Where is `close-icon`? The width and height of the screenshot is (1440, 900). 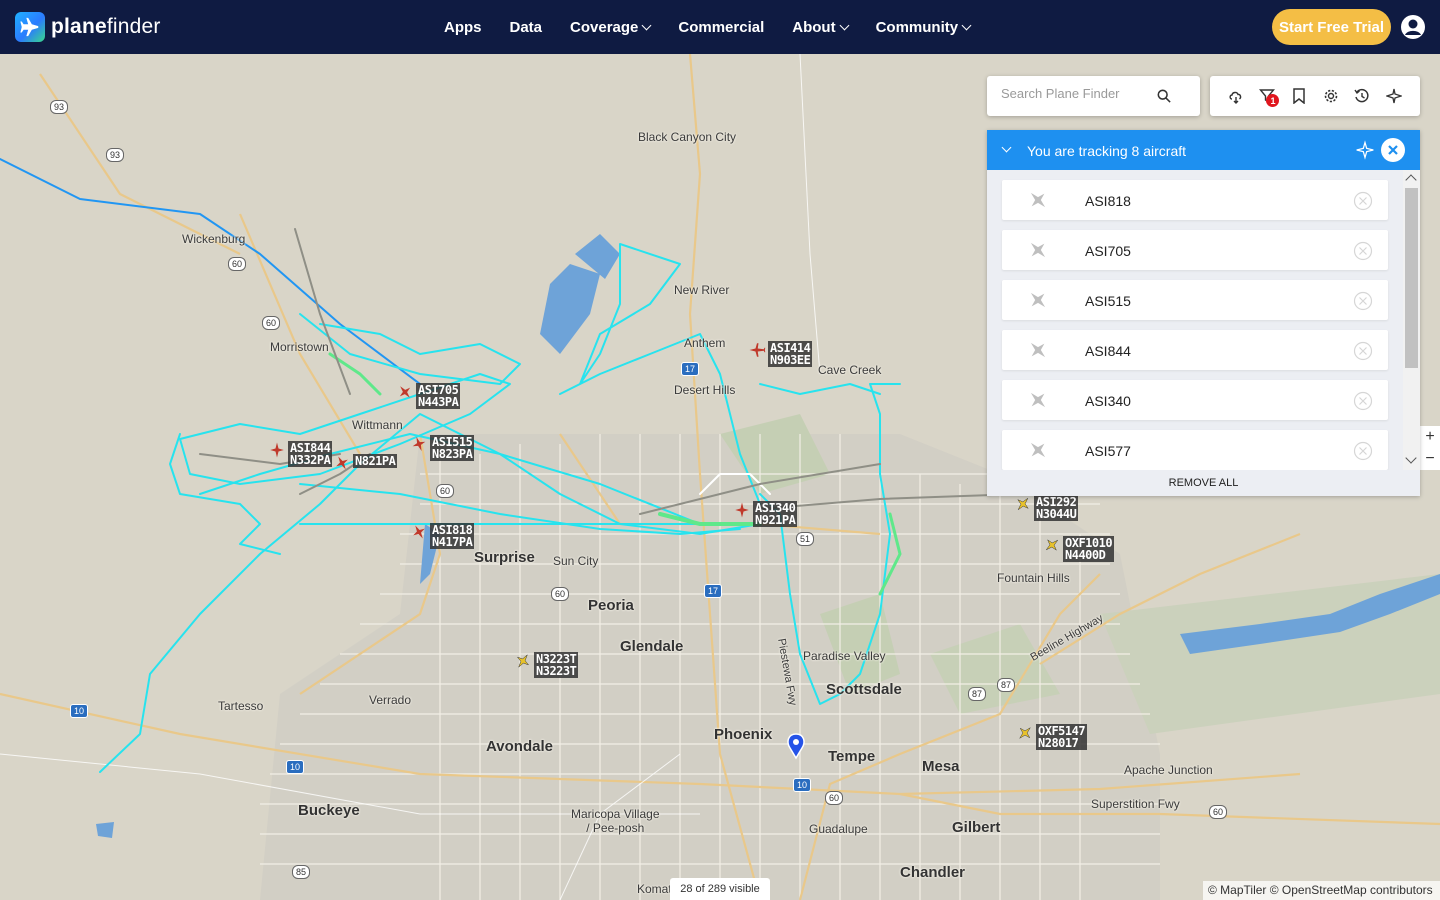
close-icon is located at coordinates (1393, 150).